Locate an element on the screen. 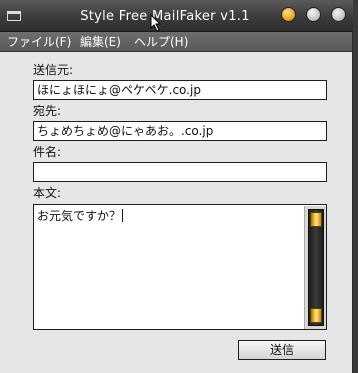 This screenshot has width=358, height=373. text-caret is located at coordinates (123, 215).